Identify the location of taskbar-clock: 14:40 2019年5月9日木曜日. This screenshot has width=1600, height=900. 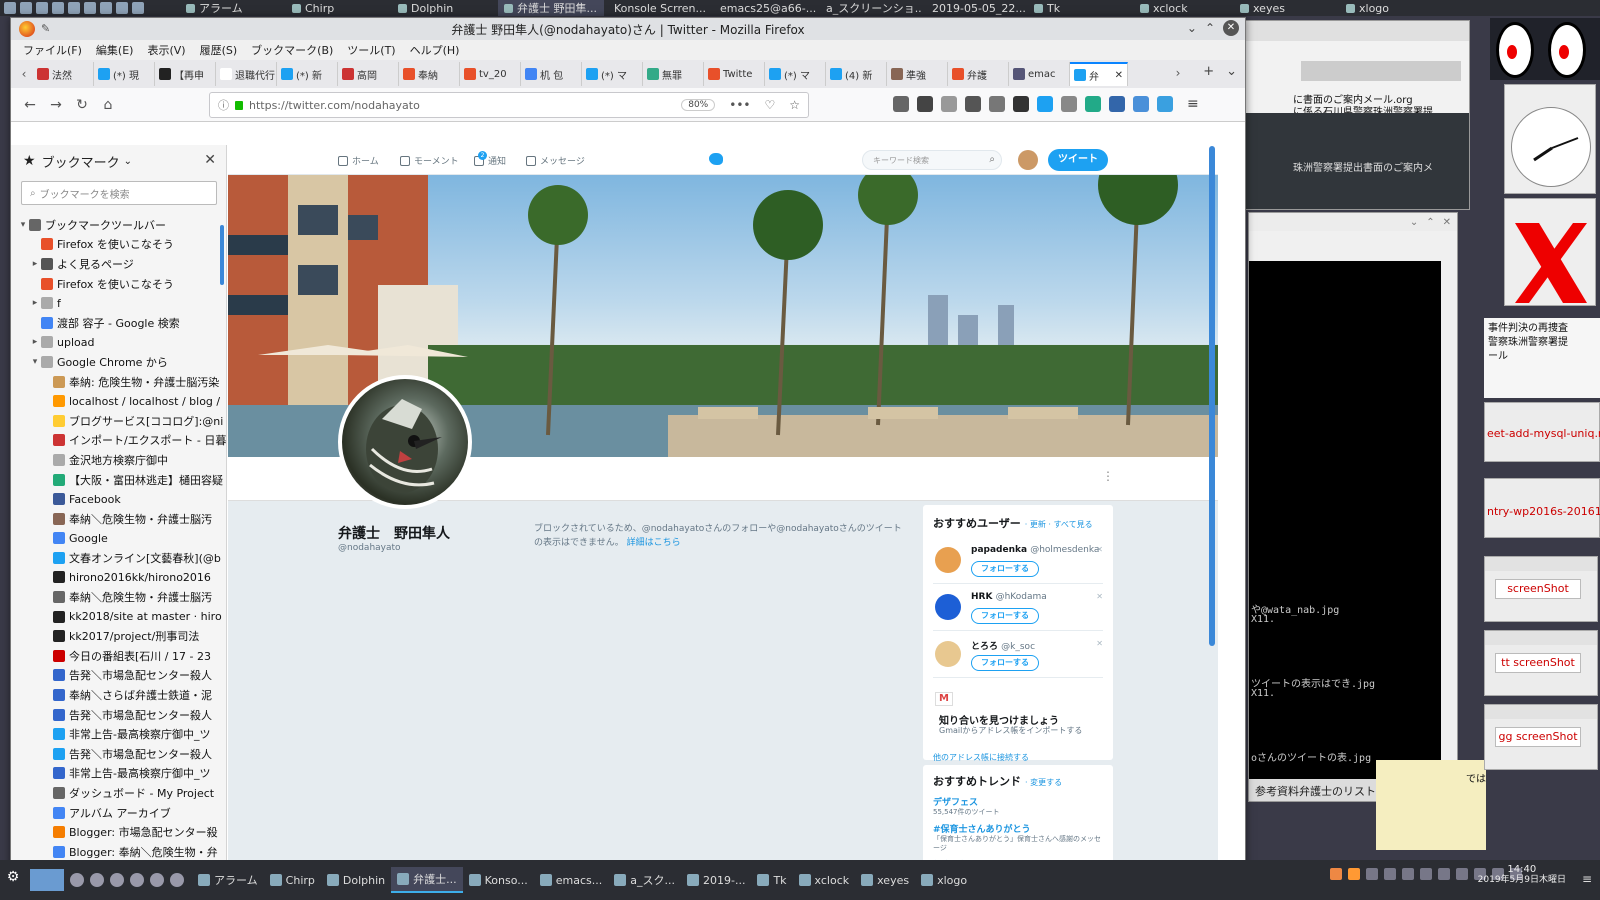
(1522, 875).